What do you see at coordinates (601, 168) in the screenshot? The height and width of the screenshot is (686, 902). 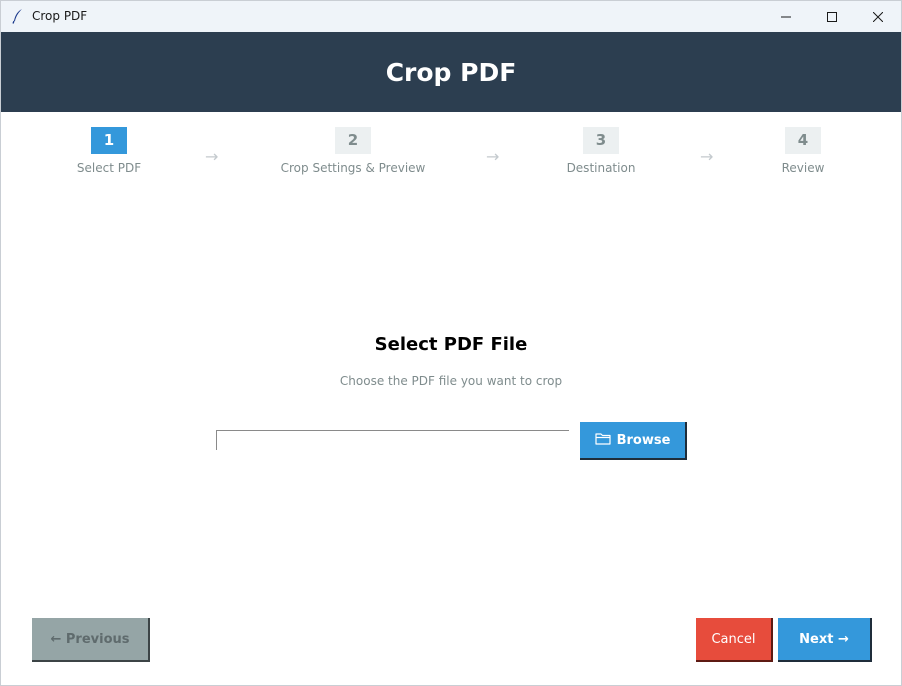 I see `step-label: Destination` at bounding box center [601, 168].